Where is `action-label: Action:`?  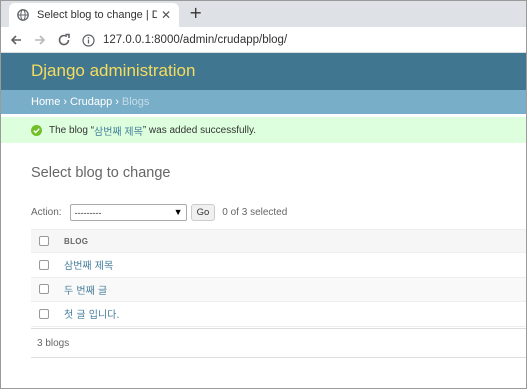
action-label: Action: is located at coordinates (46, 212).